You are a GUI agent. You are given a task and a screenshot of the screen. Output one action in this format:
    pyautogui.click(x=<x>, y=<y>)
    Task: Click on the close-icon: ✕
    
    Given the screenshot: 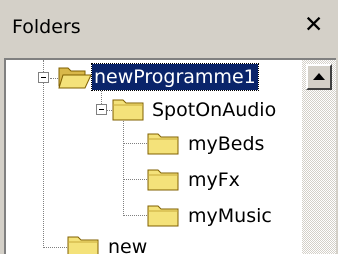 What is the action you would take?
    pyautogui.click(x=313, y=25)
    